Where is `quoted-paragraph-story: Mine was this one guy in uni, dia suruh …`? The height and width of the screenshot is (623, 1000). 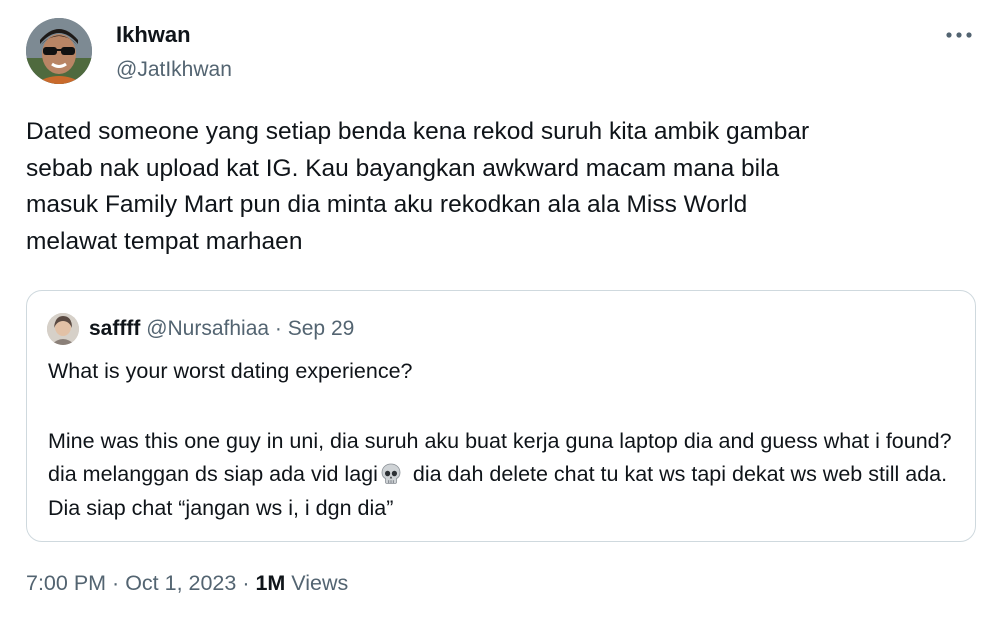 quoted-paragraph-story: Mine was this one guy in uni, dia suruh … is located at coordinates (503, 475).